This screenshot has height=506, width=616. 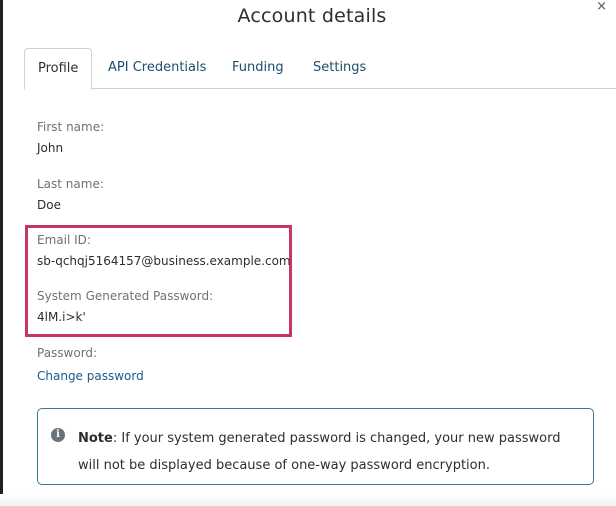 What do you see at coordinates (64, 240) in the screenshot?
I see `email-id-label: Email ID:` at bounding box center [64, 240].